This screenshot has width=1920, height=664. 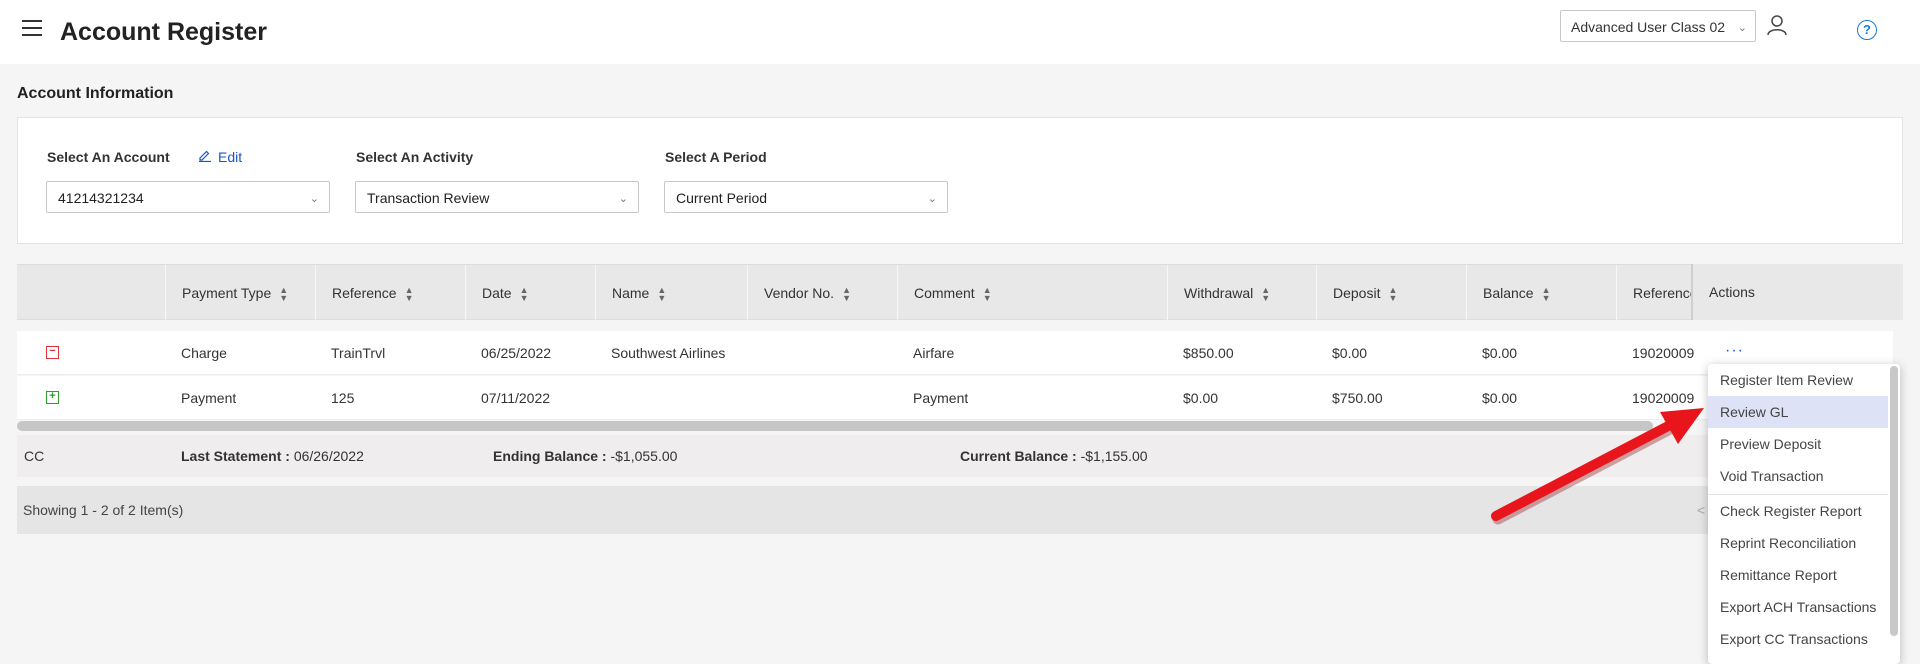 What do you see at coordinates (33, 29) in the screenshot?
I see `hamburger-menu-icon` at bounding box center [33, 29].